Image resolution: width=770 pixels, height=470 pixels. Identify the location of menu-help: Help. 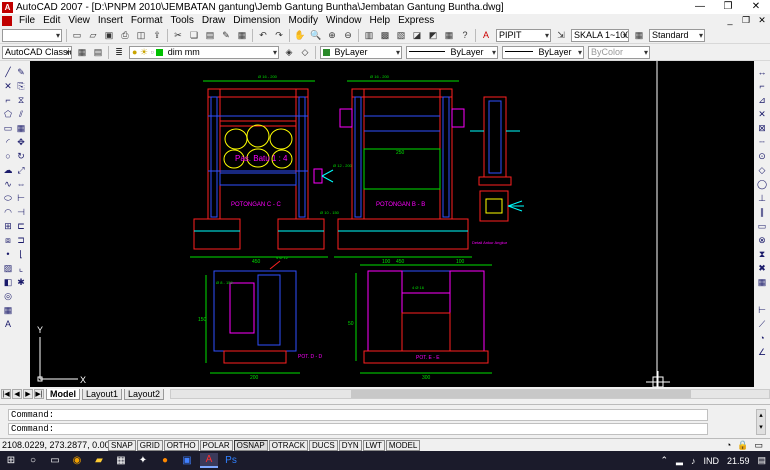
(380, 20).